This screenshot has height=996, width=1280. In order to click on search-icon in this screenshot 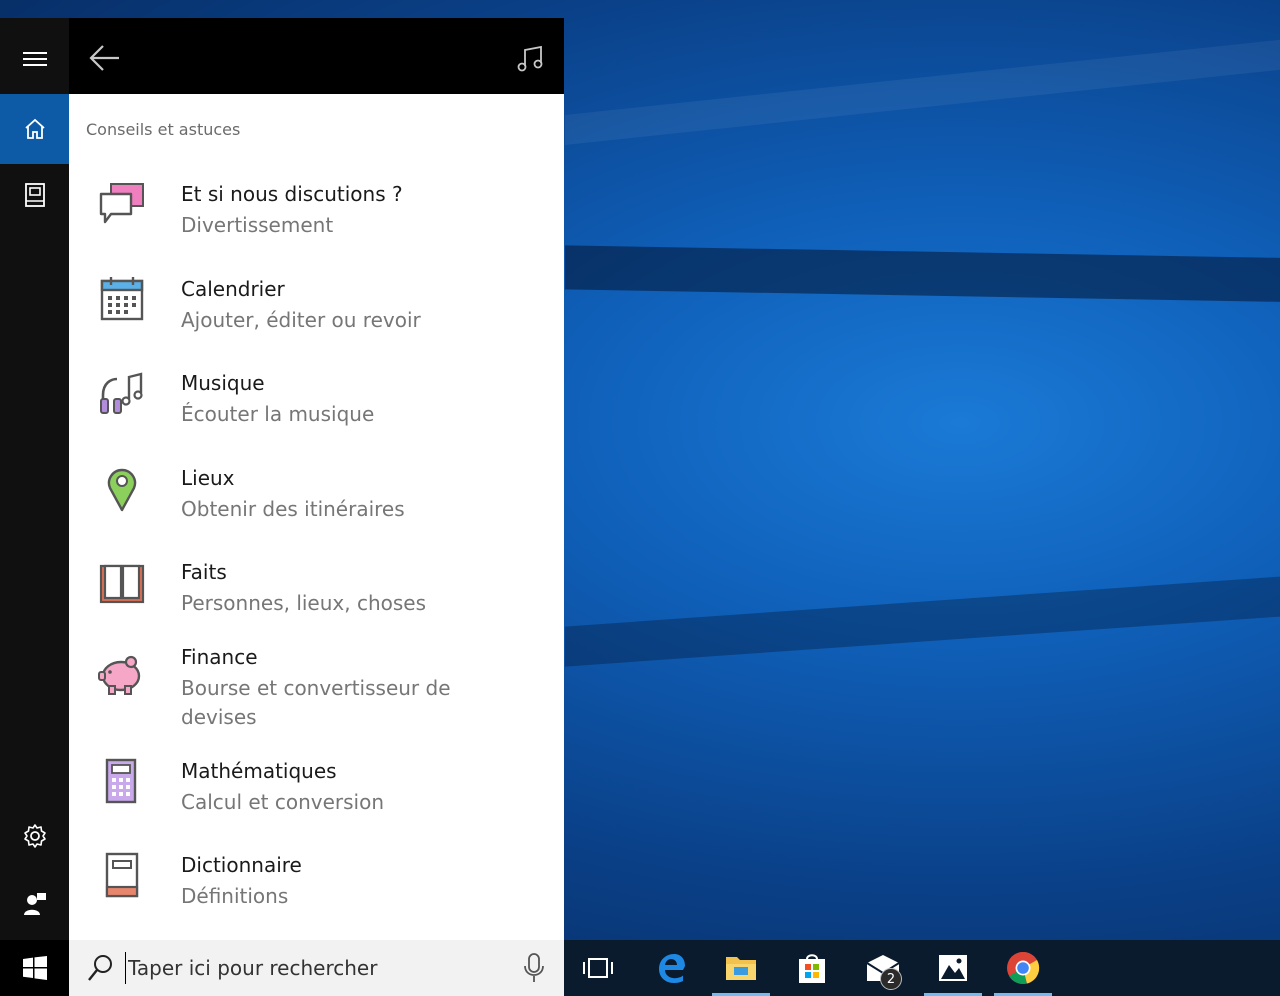, I will do `click(100, 968)`.